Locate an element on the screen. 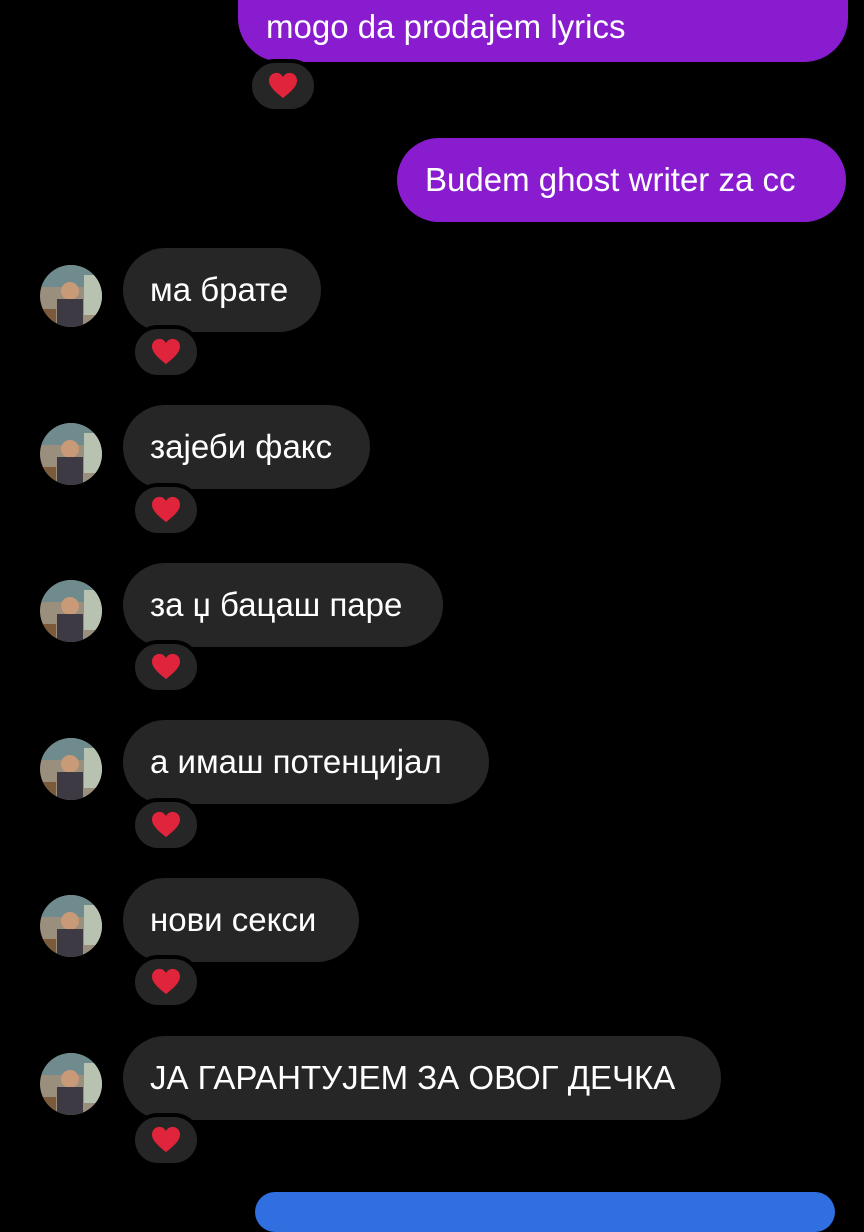 The height and width of the screenshot is (1232, 864). received-message-bubble: нови секси is located at coordinates (241, 920).